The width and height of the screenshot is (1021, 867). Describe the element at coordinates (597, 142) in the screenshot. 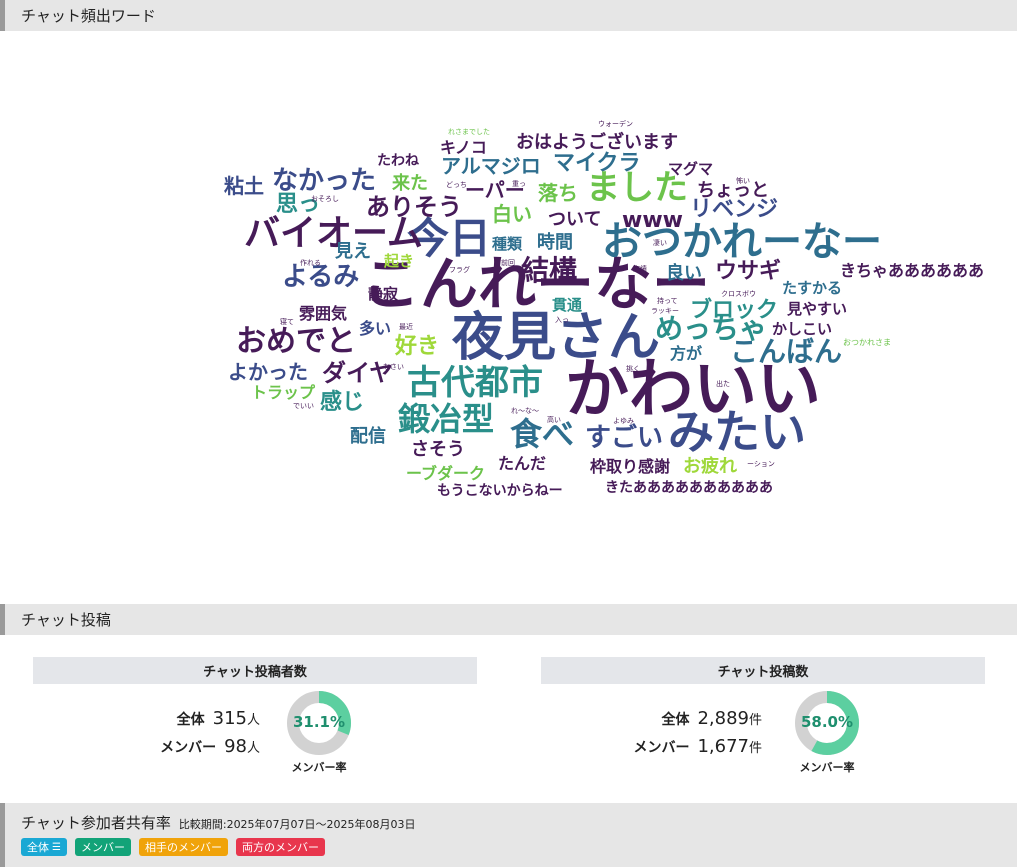

I see `word-cloud-word: おはようございます` at that location.